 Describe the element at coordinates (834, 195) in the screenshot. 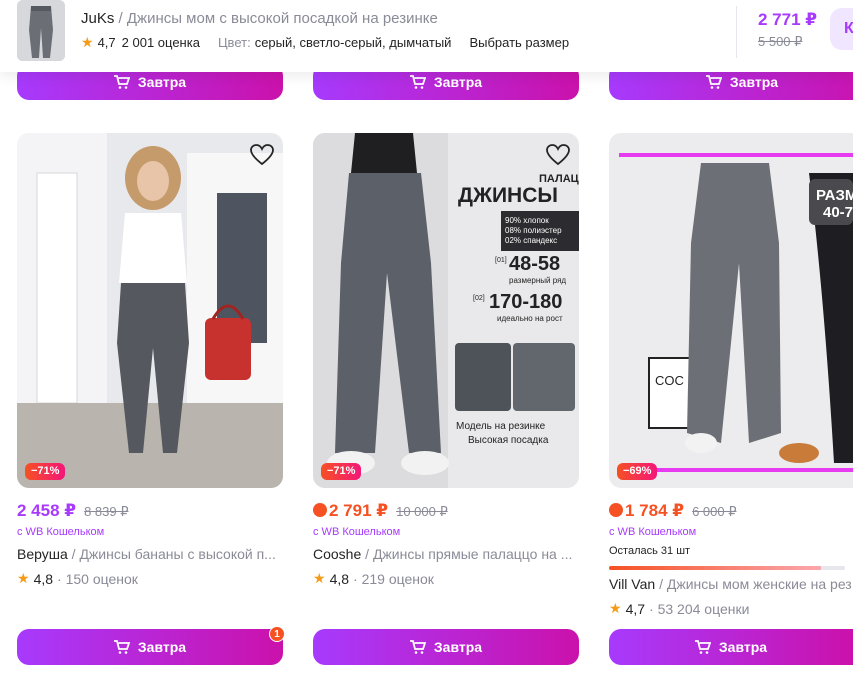

I see `image-text-line1: РАЗМЕ` at that location.